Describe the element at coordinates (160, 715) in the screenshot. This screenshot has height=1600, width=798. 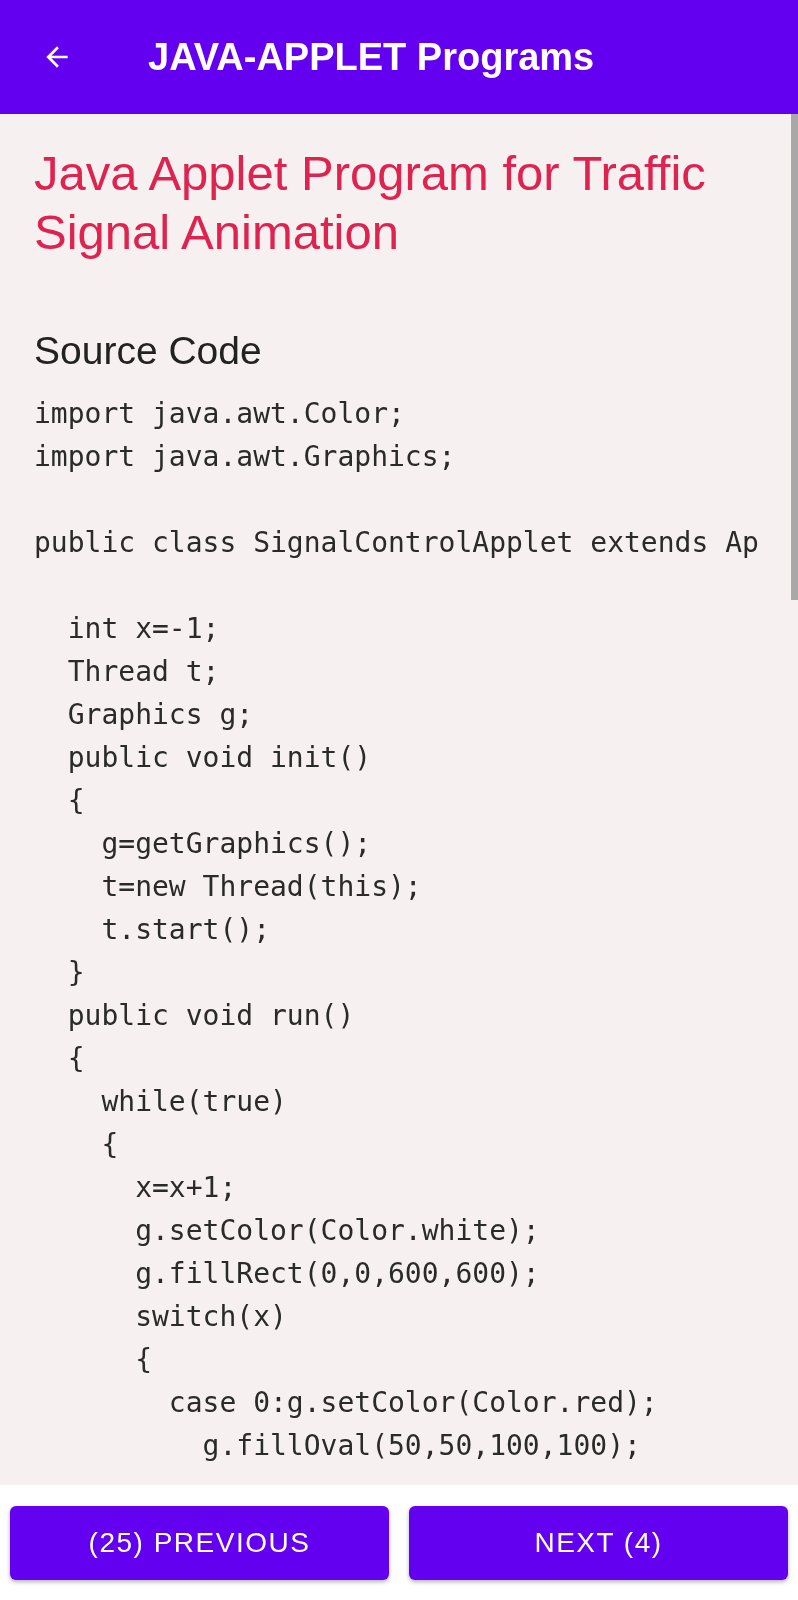
I see `code-line: Graphics g;` at that location.